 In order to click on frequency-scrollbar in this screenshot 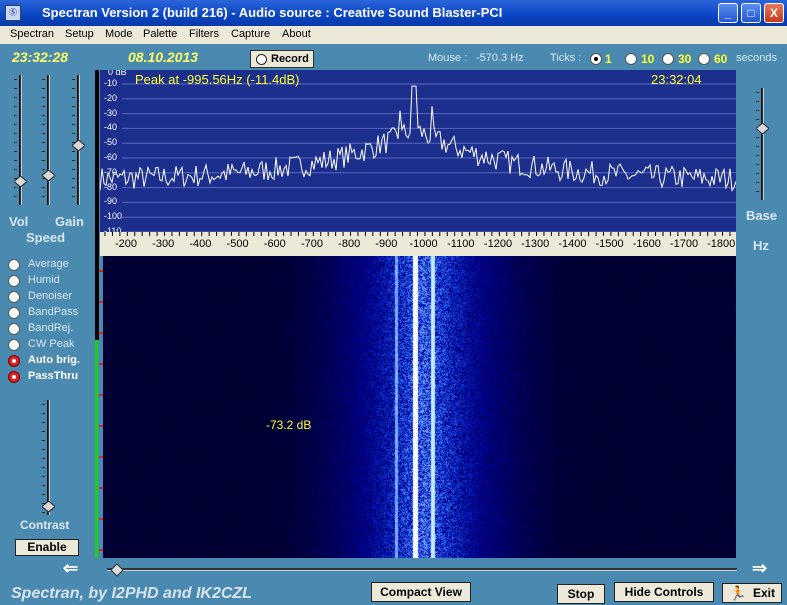, I will do `click(422, 570)`.